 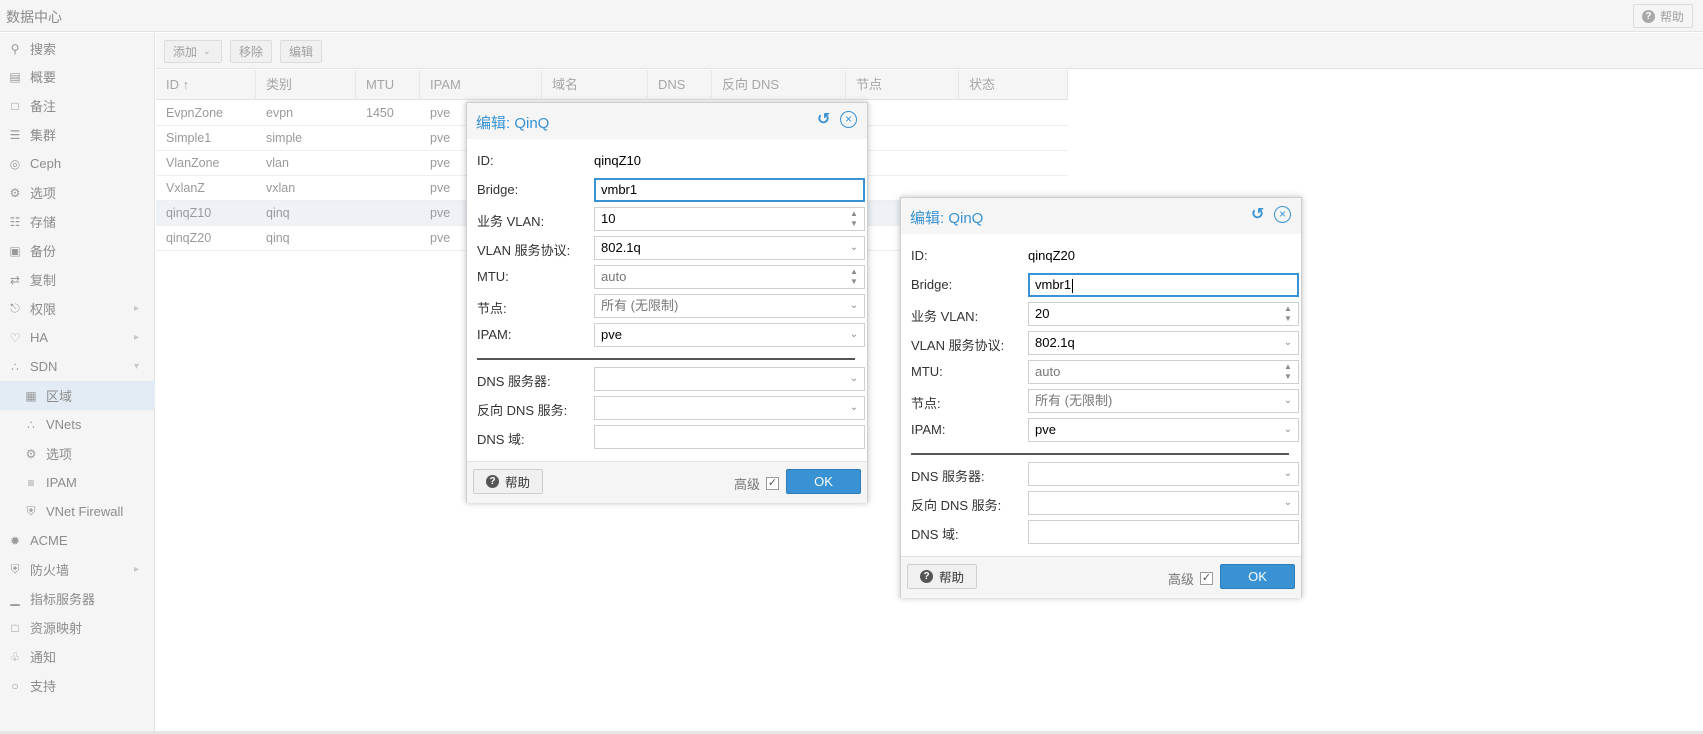 I want to click on bridge-row: Bridge: vmbr1, so click(x=671, y=190).